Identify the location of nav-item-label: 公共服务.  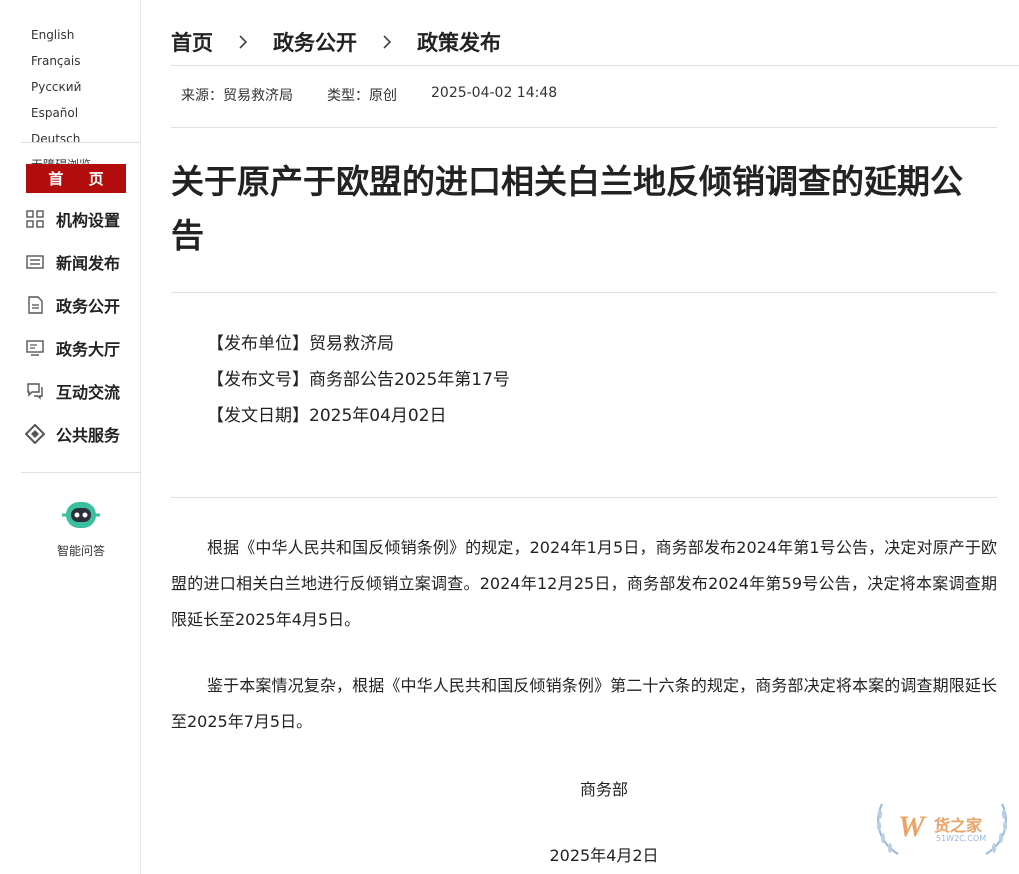
(88, 435).